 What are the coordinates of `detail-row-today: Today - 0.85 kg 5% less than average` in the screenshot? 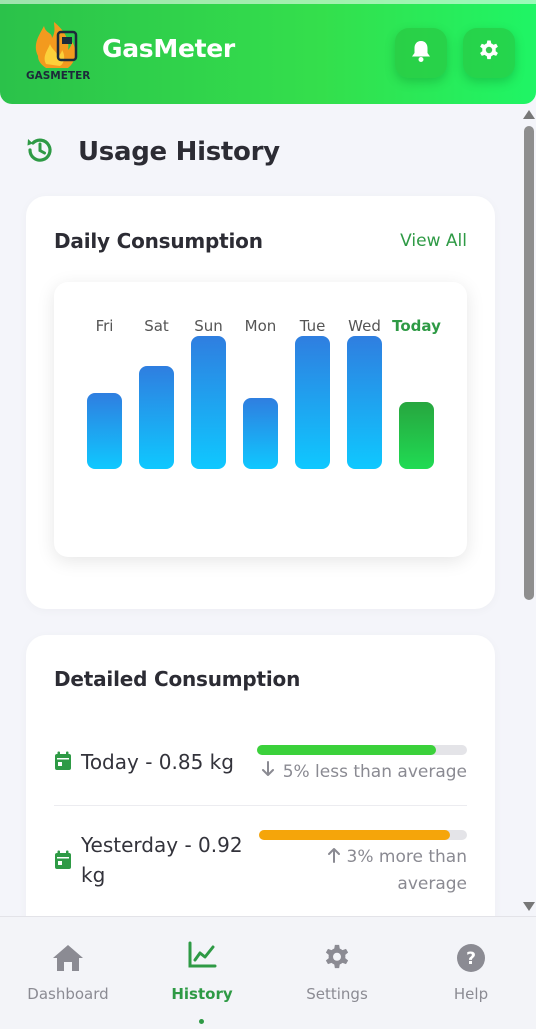 It's located at (260, 770).